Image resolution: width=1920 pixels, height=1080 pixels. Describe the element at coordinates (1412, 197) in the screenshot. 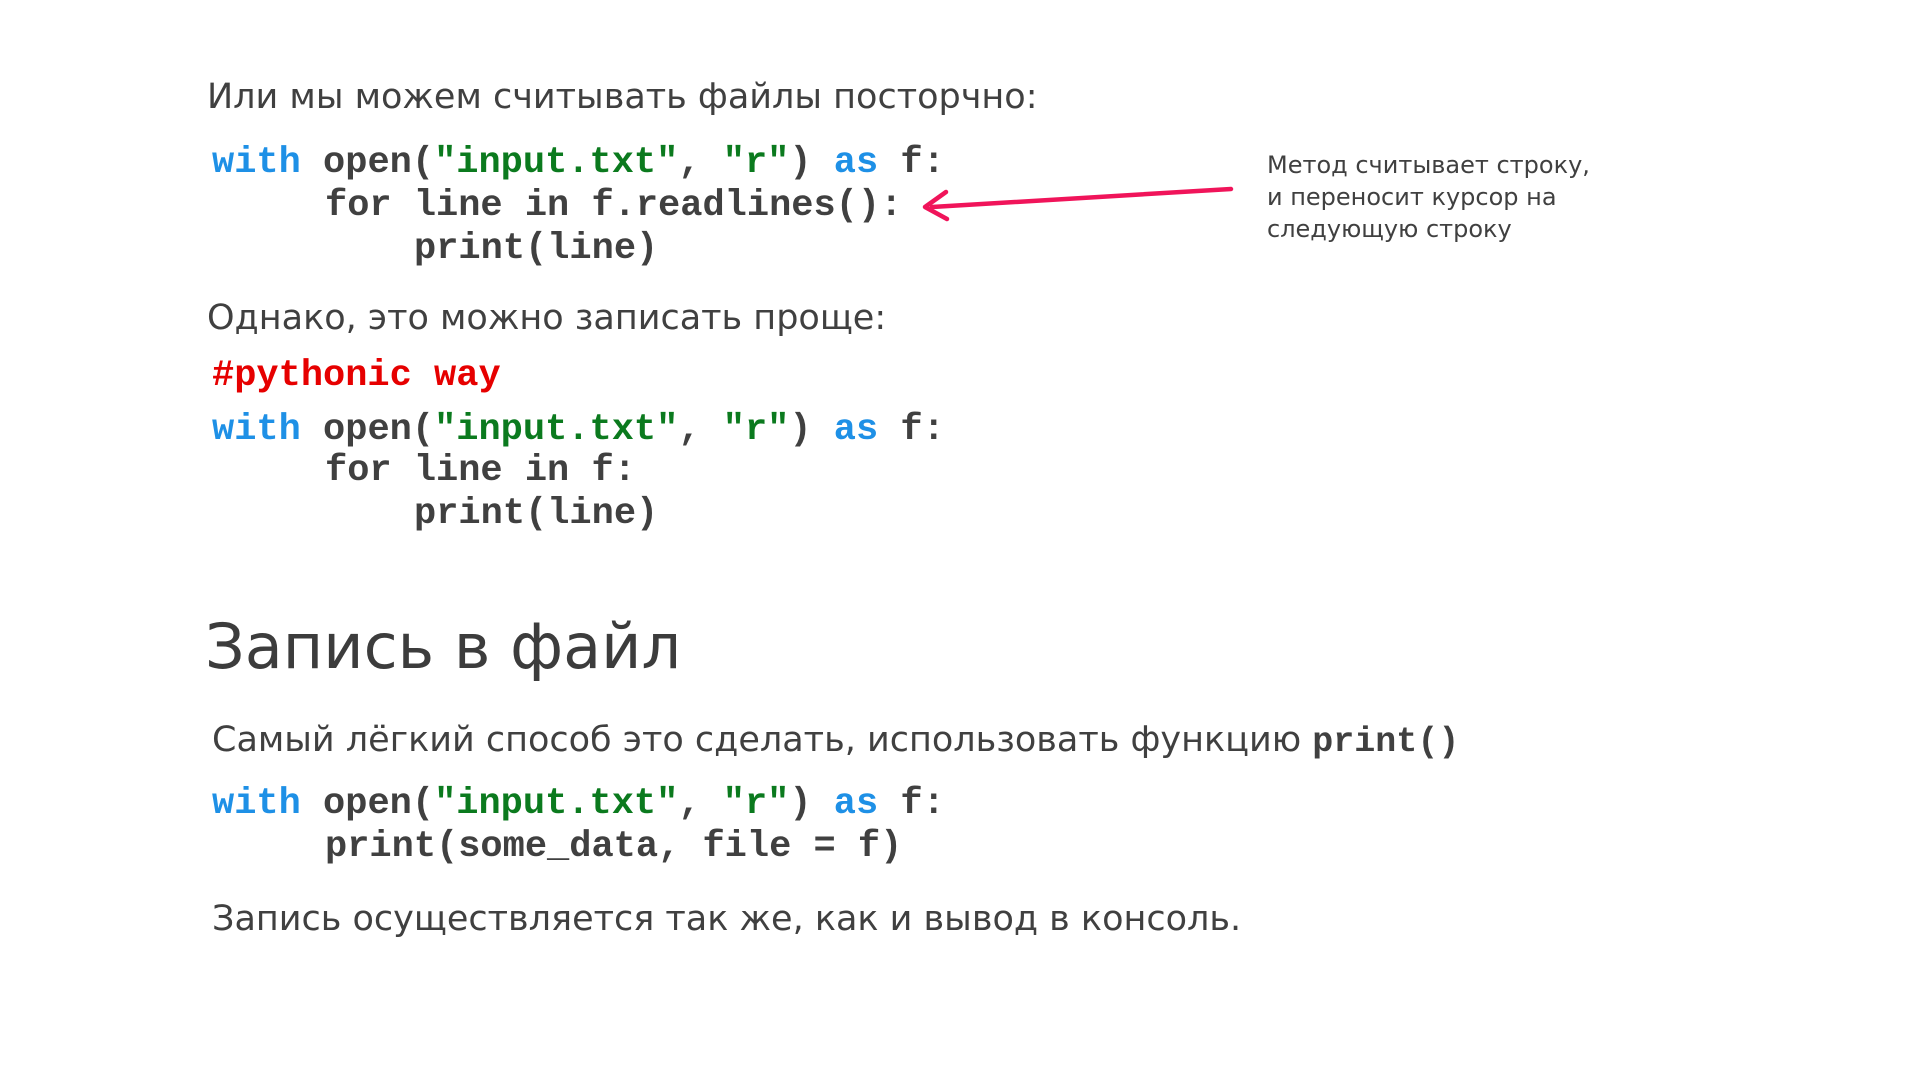

I see `annotation-line-2: и переносит курсор на` at that location.